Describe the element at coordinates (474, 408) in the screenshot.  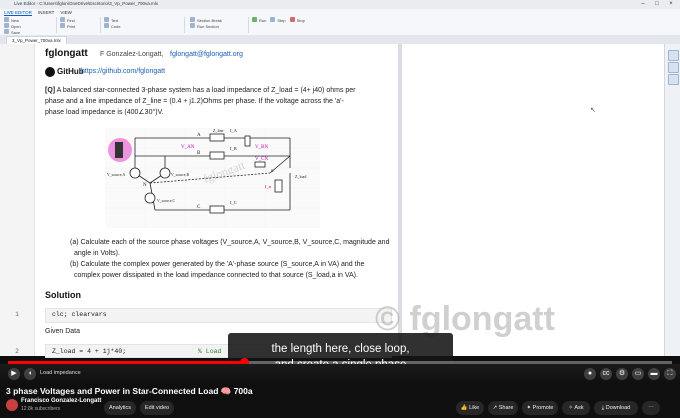
I see `like-label: Like` at that location.